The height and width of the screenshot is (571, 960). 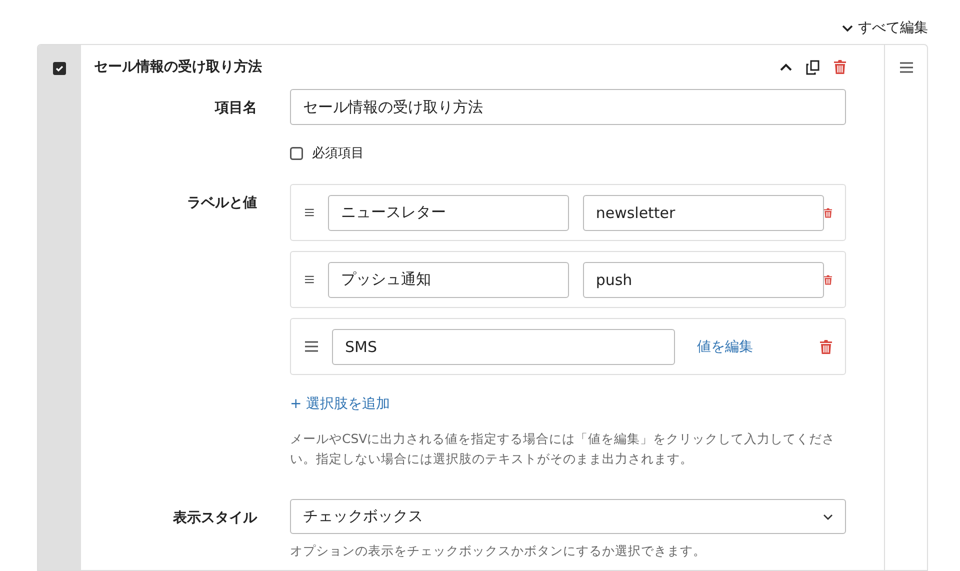 I want to click on collapse-icon, so click(x=786, y=67).